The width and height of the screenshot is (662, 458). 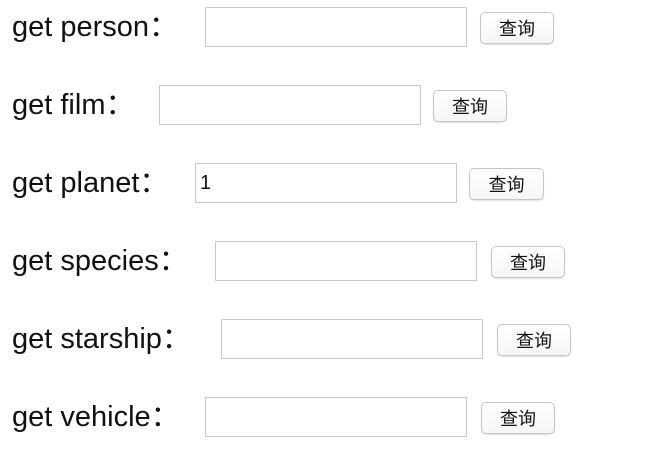 What do you see at coordinates (90, 183) in the screenshot?
I see `planet-label: get planet：` at bounding box center [90, 183].